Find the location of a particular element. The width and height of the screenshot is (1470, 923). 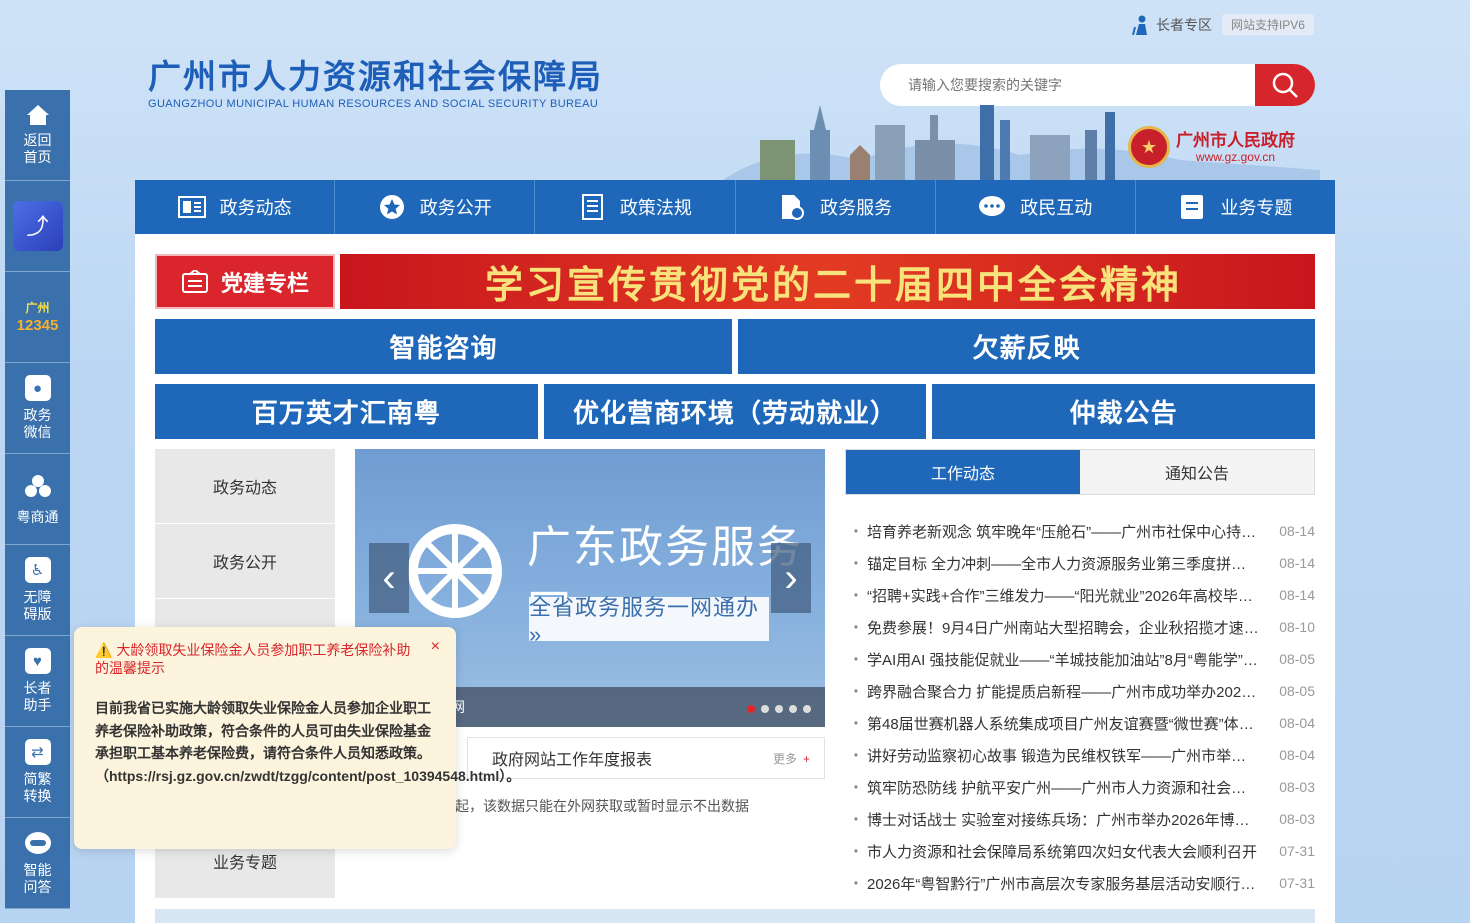

carousel-next-arrow: › is located at coordinates (791, 578).